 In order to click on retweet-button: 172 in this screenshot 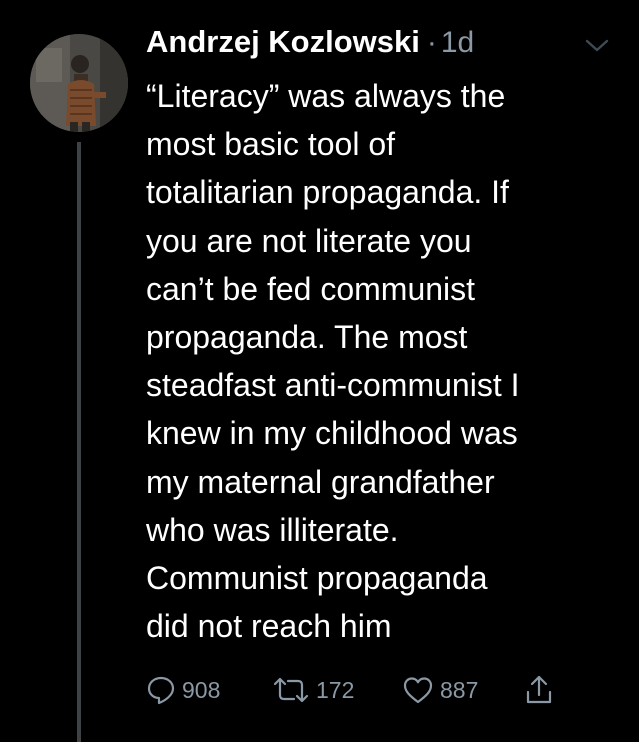, I will do `click(313, 690)`.